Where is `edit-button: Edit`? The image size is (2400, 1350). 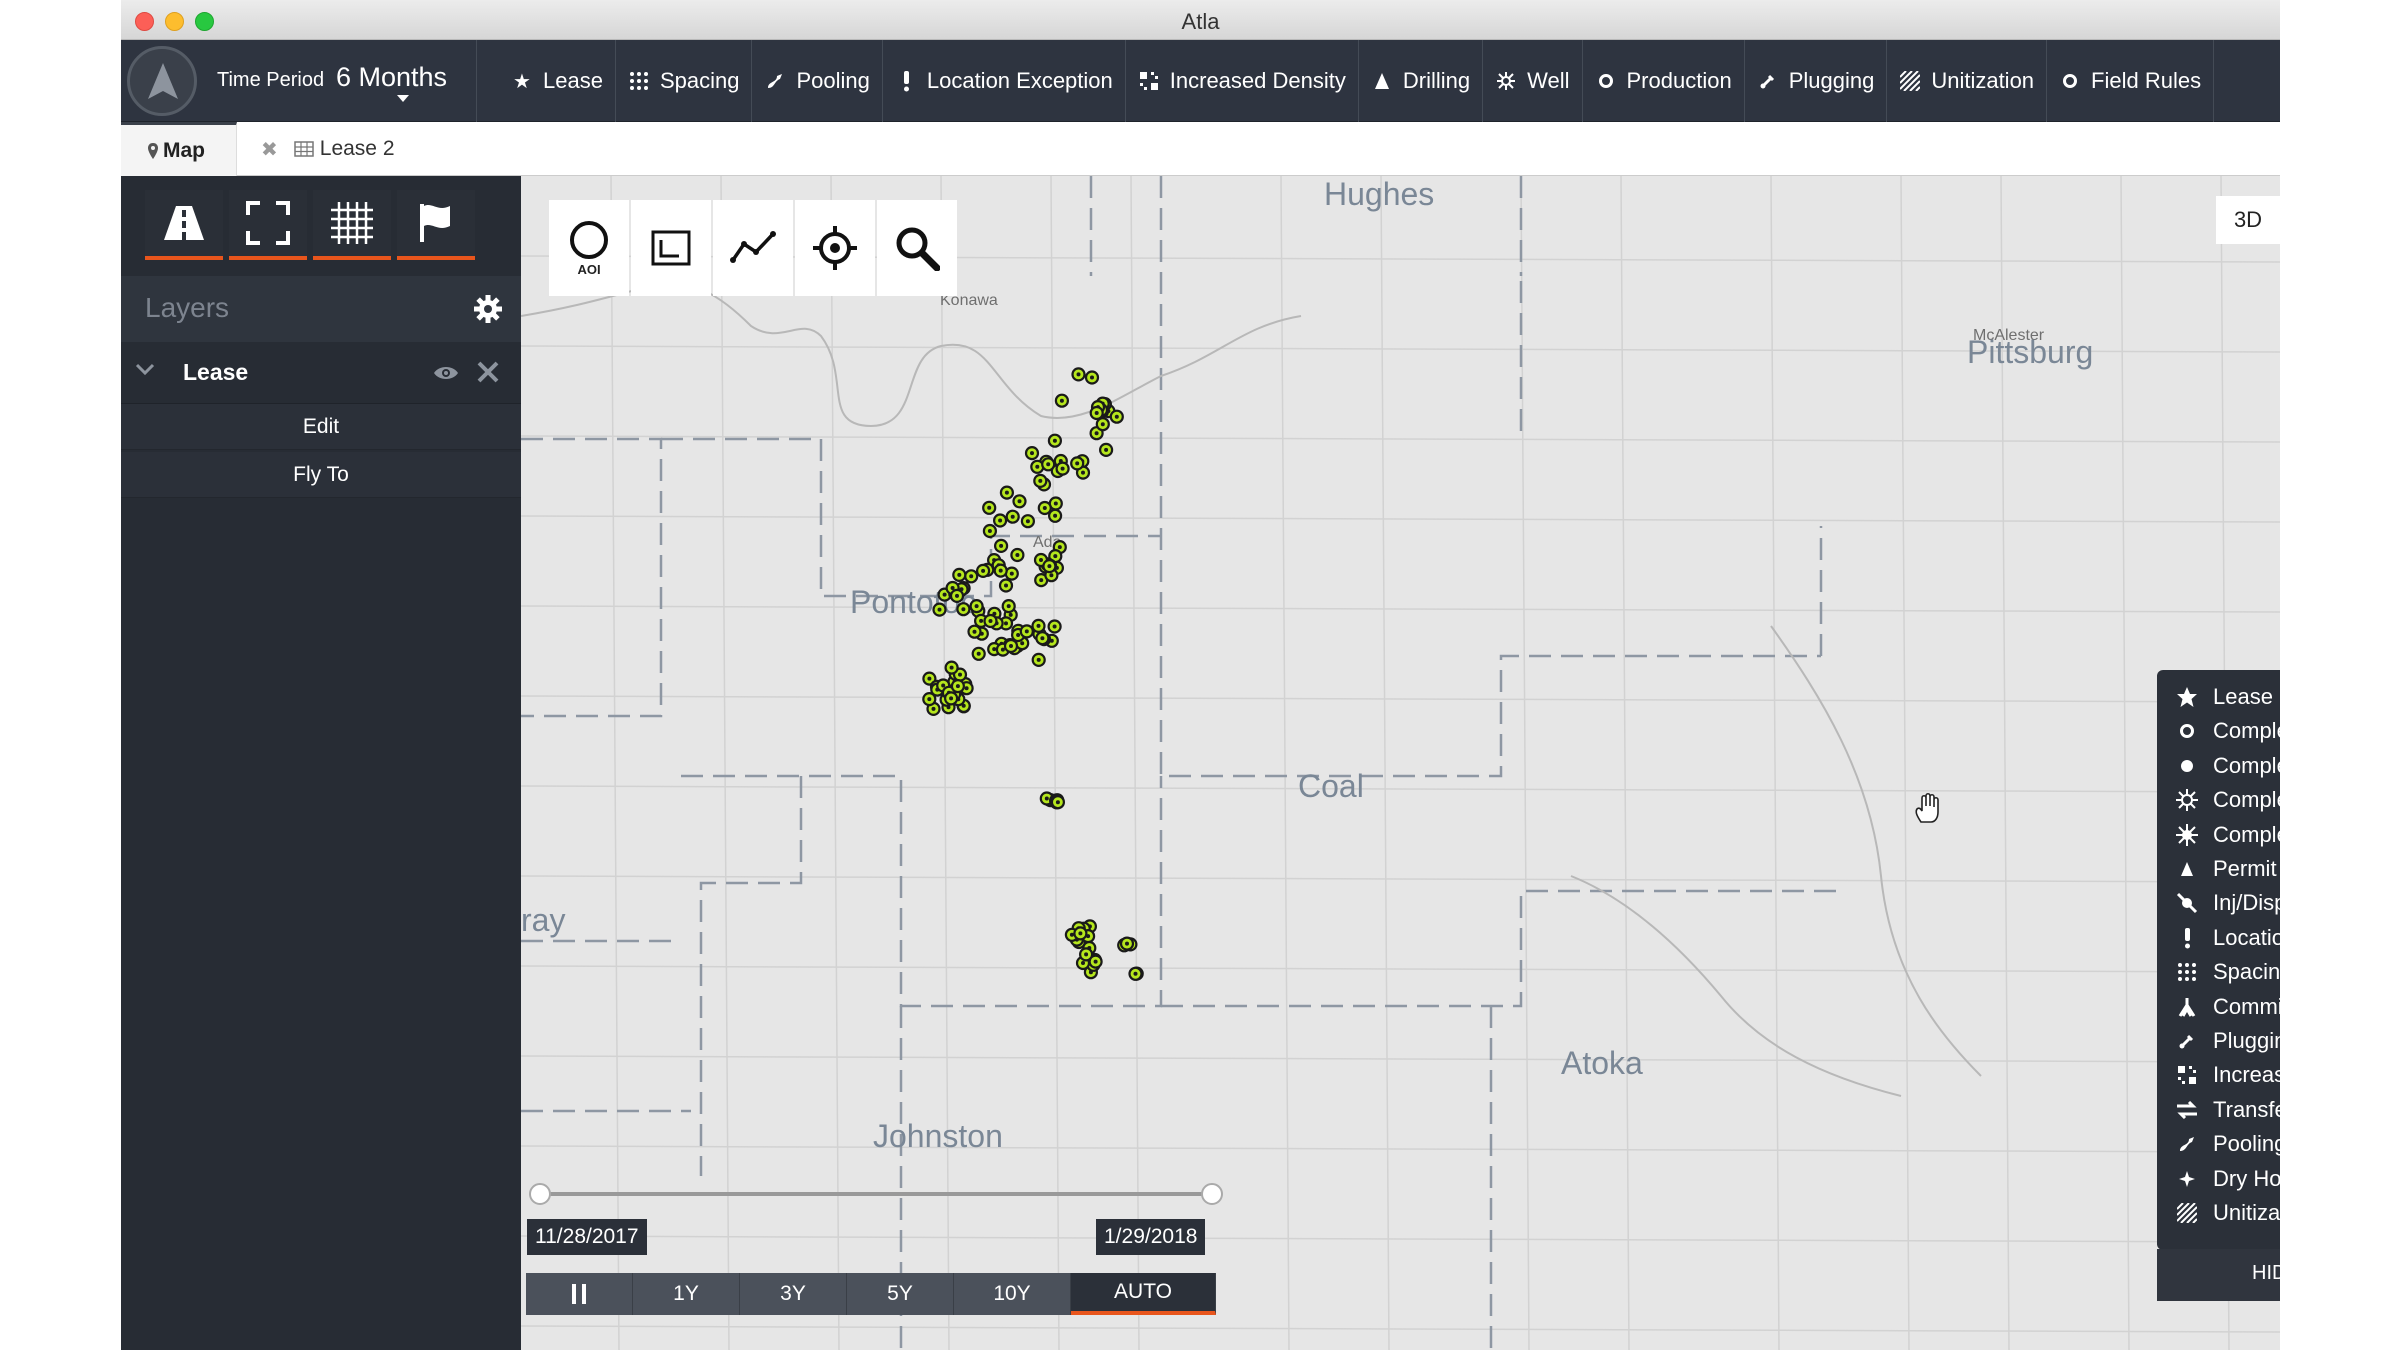
edit-button: Edit is located at coordinates (321, 427).